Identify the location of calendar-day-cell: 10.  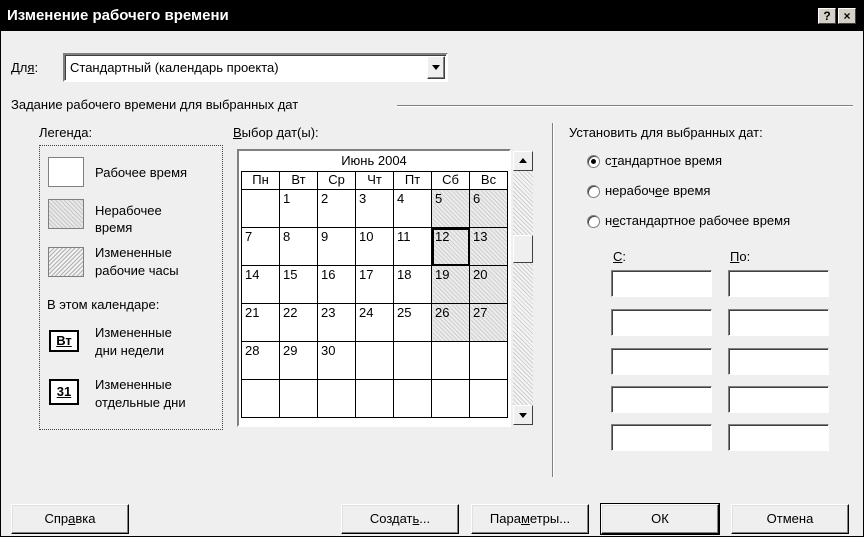
(374, 246).